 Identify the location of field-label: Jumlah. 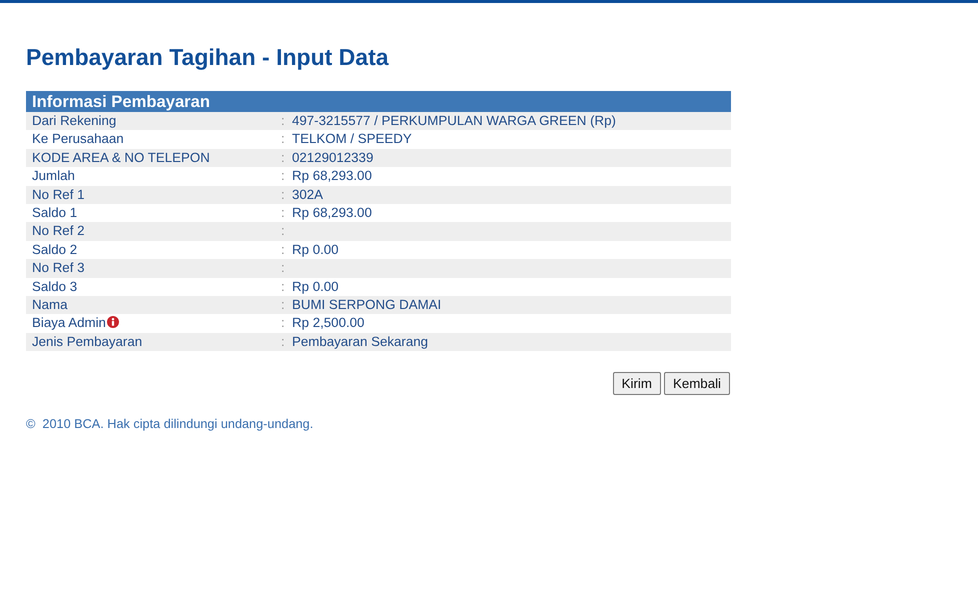
(53, 176).